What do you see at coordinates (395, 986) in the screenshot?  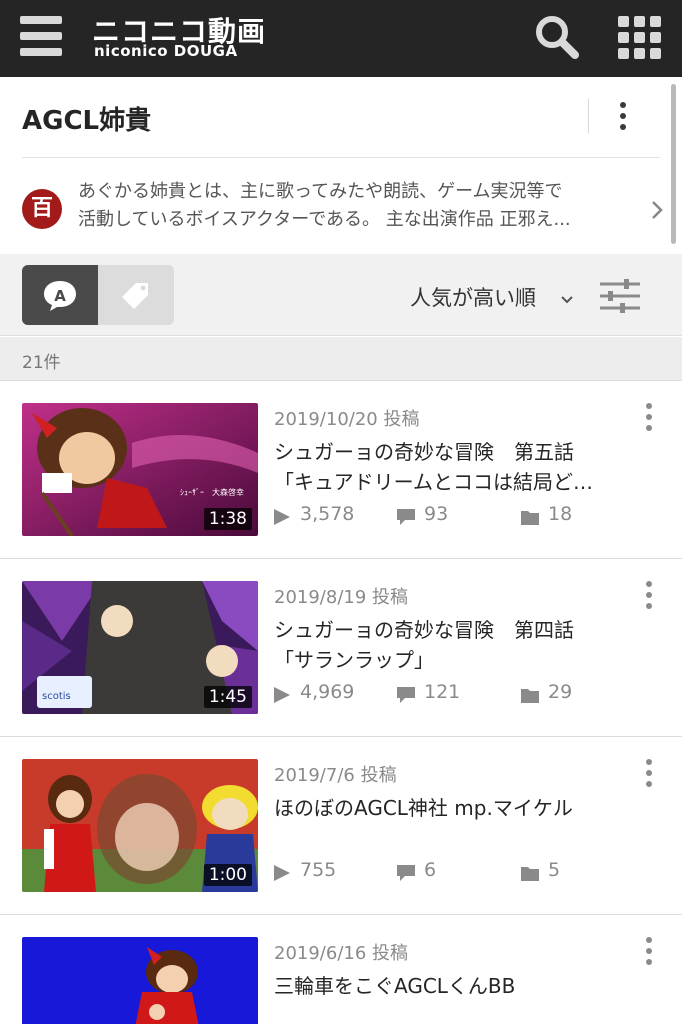 I see `video-title-line: 三輪車をこぐAGCLくんBB` at bounding box center [395, 986].